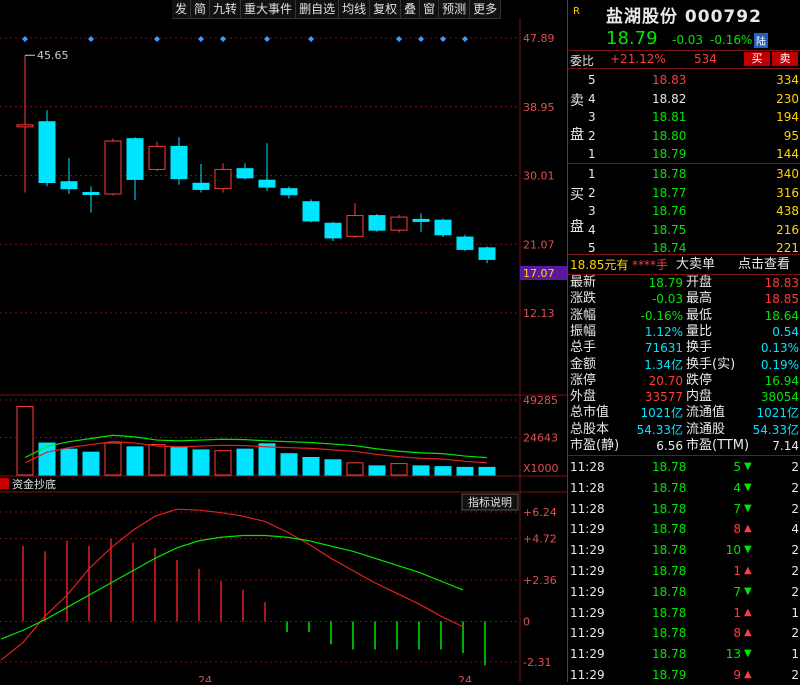  Describe the element at coordinates (663, 364) in the screenshot. I see `stat-value: 1.34亿` at that location.